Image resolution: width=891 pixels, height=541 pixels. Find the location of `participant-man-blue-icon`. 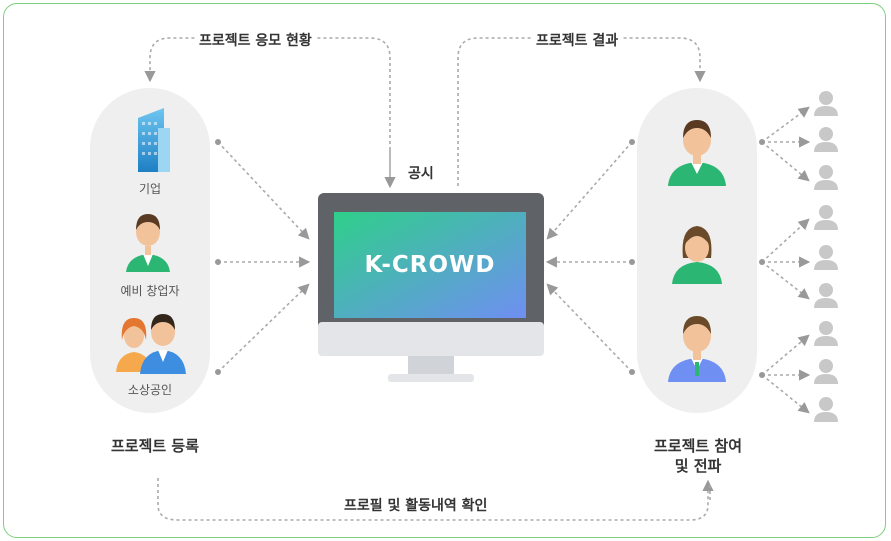

participant-man-blue-icon is located at coordinates (697, 349).